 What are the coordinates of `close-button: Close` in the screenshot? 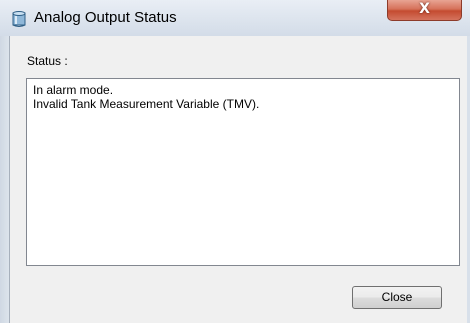 It's located at (397, 297).